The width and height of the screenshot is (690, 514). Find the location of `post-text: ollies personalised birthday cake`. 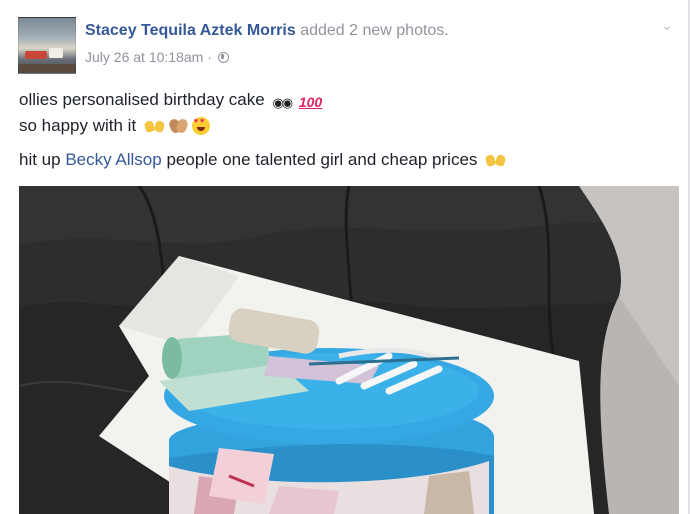

post-text: ollies personalised birthday cake is located at coordinates (142, 99).